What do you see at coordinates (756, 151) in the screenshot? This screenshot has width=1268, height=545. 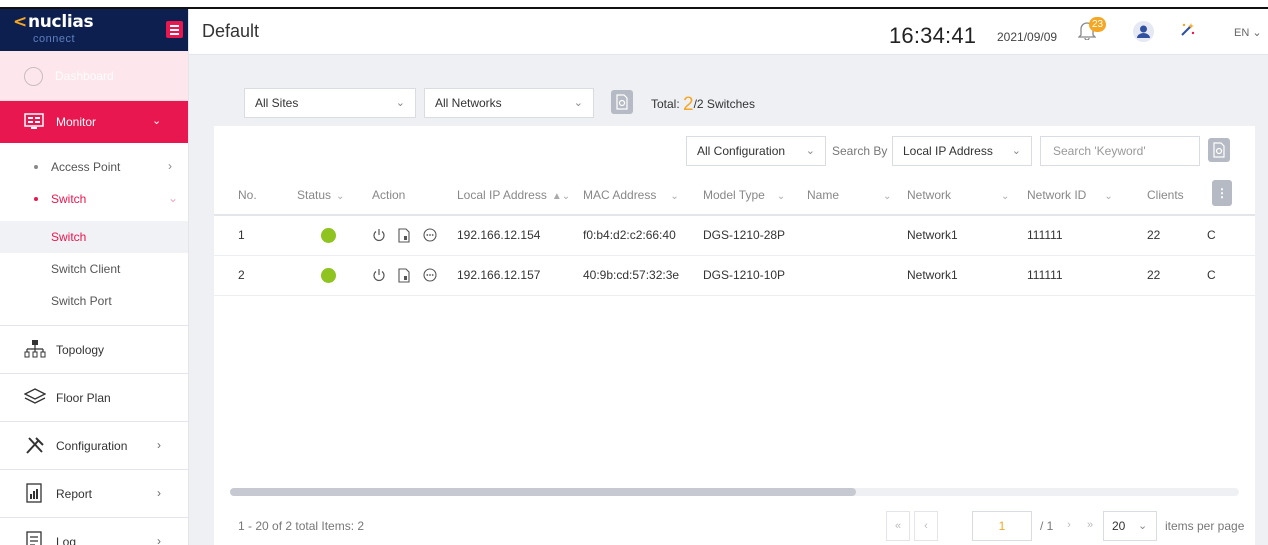 I see `configuration-select: All Configuration ⌄` at bounding box center [756, 151].